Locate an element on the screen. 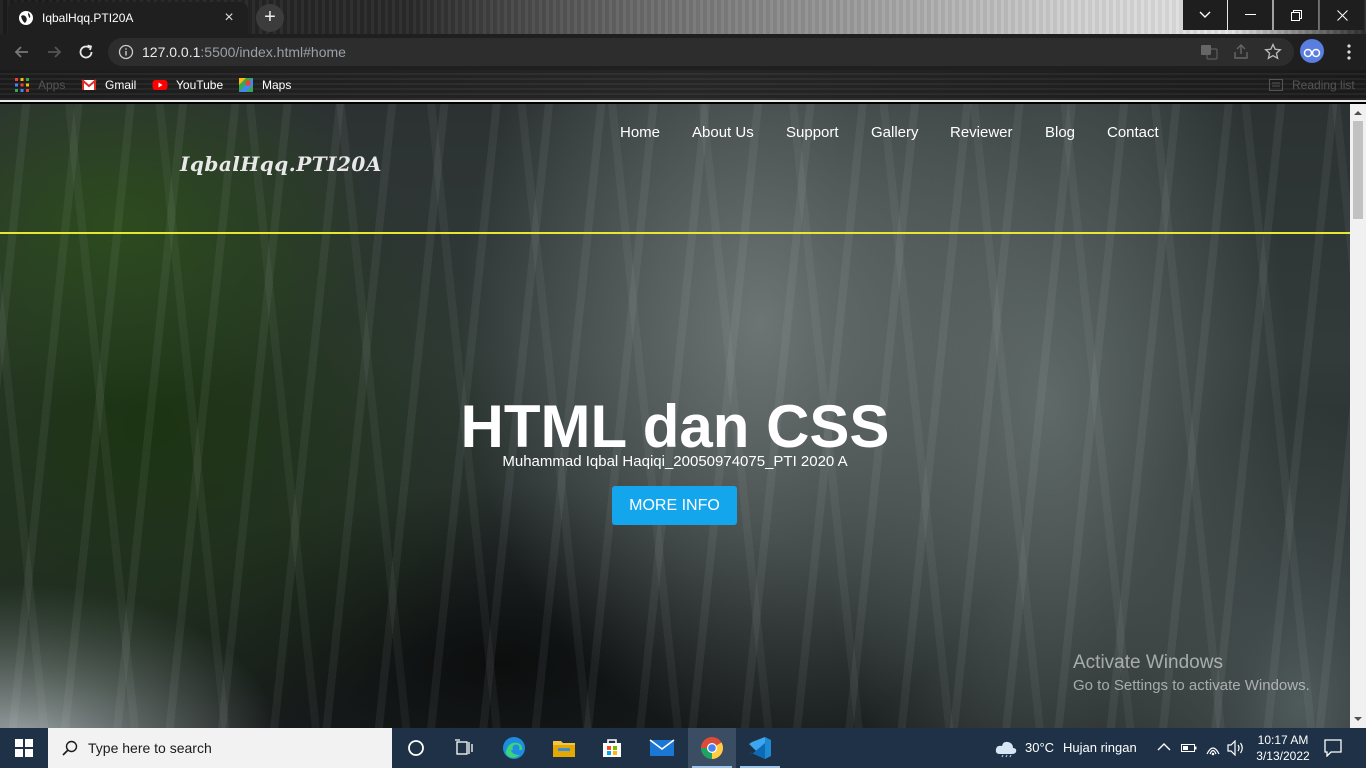 This screenshot has width=1366, height=768. taskbar-edge is located at coordinates (514, 748).